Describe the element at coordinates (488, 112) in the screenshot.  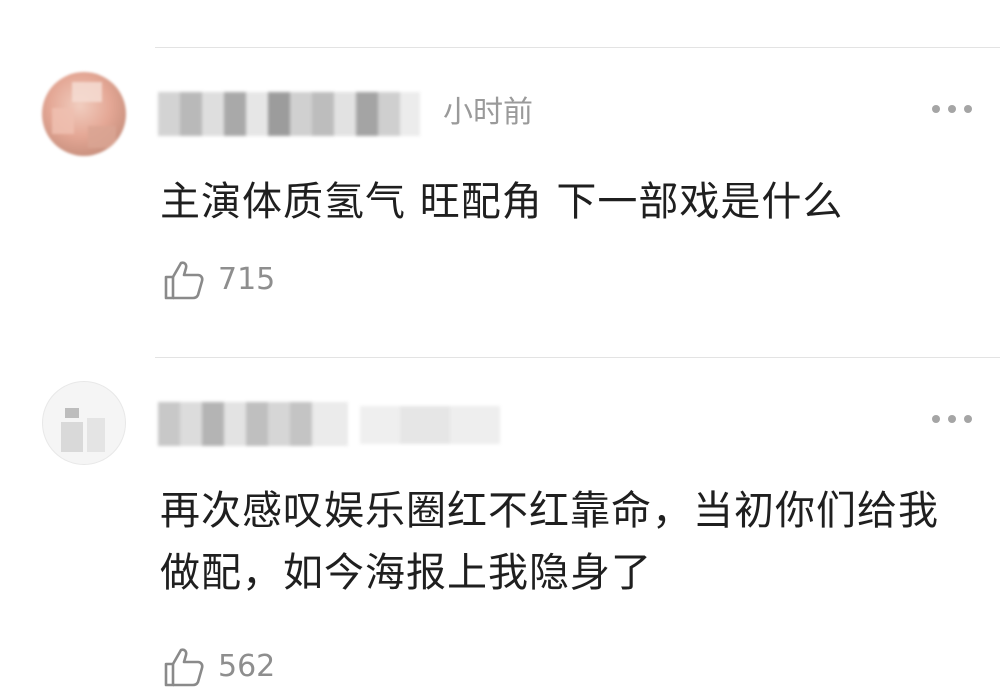
I see `comment-time: 小时前` at that location.